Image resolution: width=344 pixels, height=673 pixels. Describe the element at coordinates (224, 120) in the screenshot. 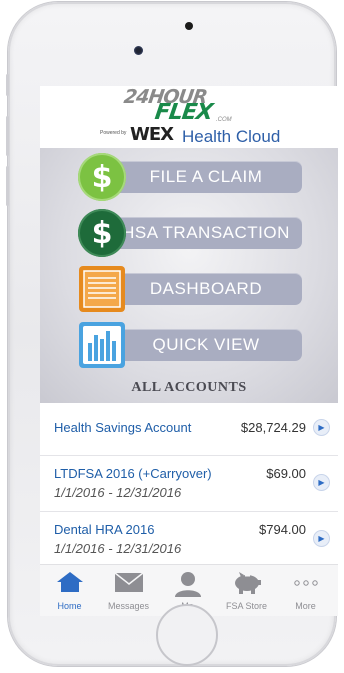

I see `logo-com: .COM` at that location.